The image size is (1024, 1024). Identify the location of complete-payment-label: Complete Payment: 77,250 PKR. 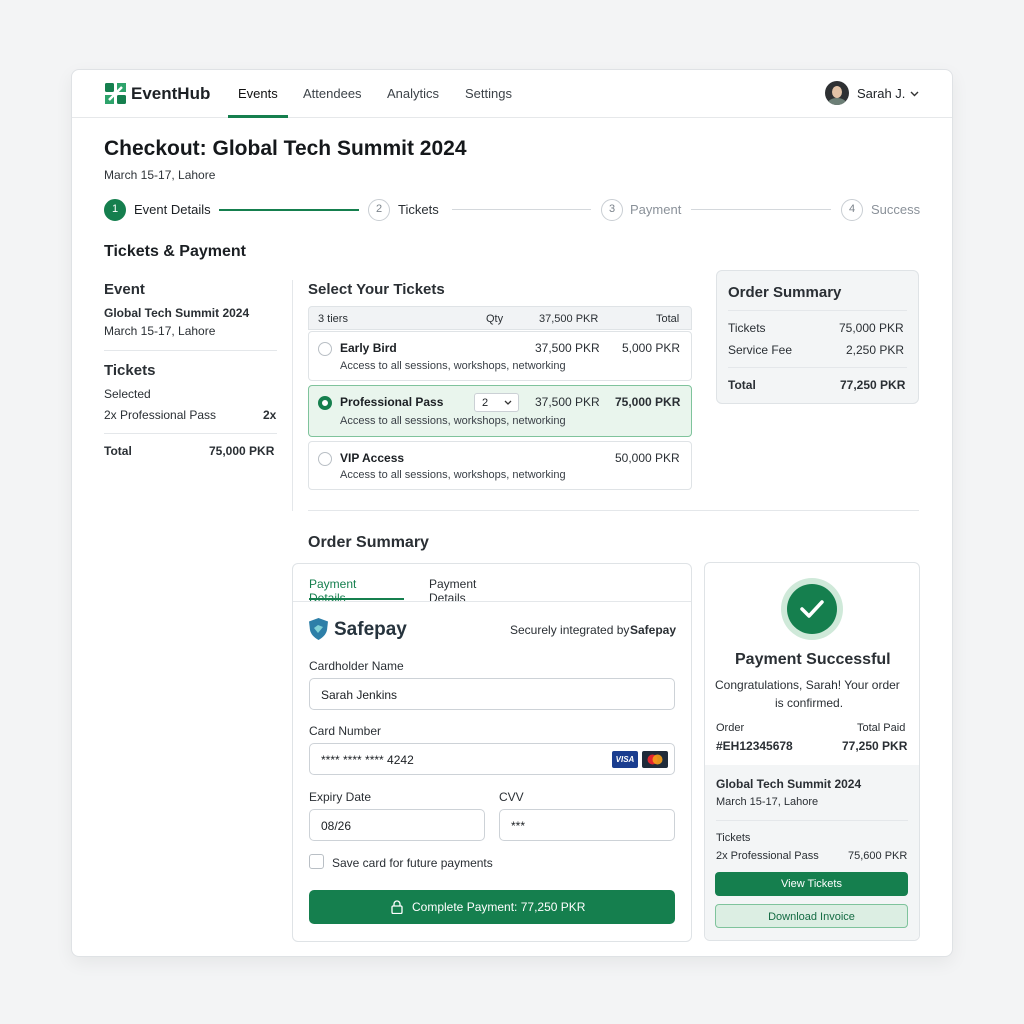
(499, 907).